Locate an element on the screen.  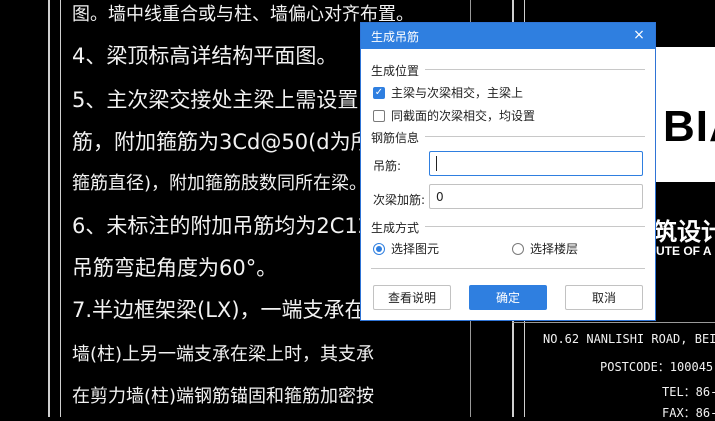
checkbox-main-secondary: ✓ 主梁与次梁相交，主梁上 is located at coordinates (448, 92).